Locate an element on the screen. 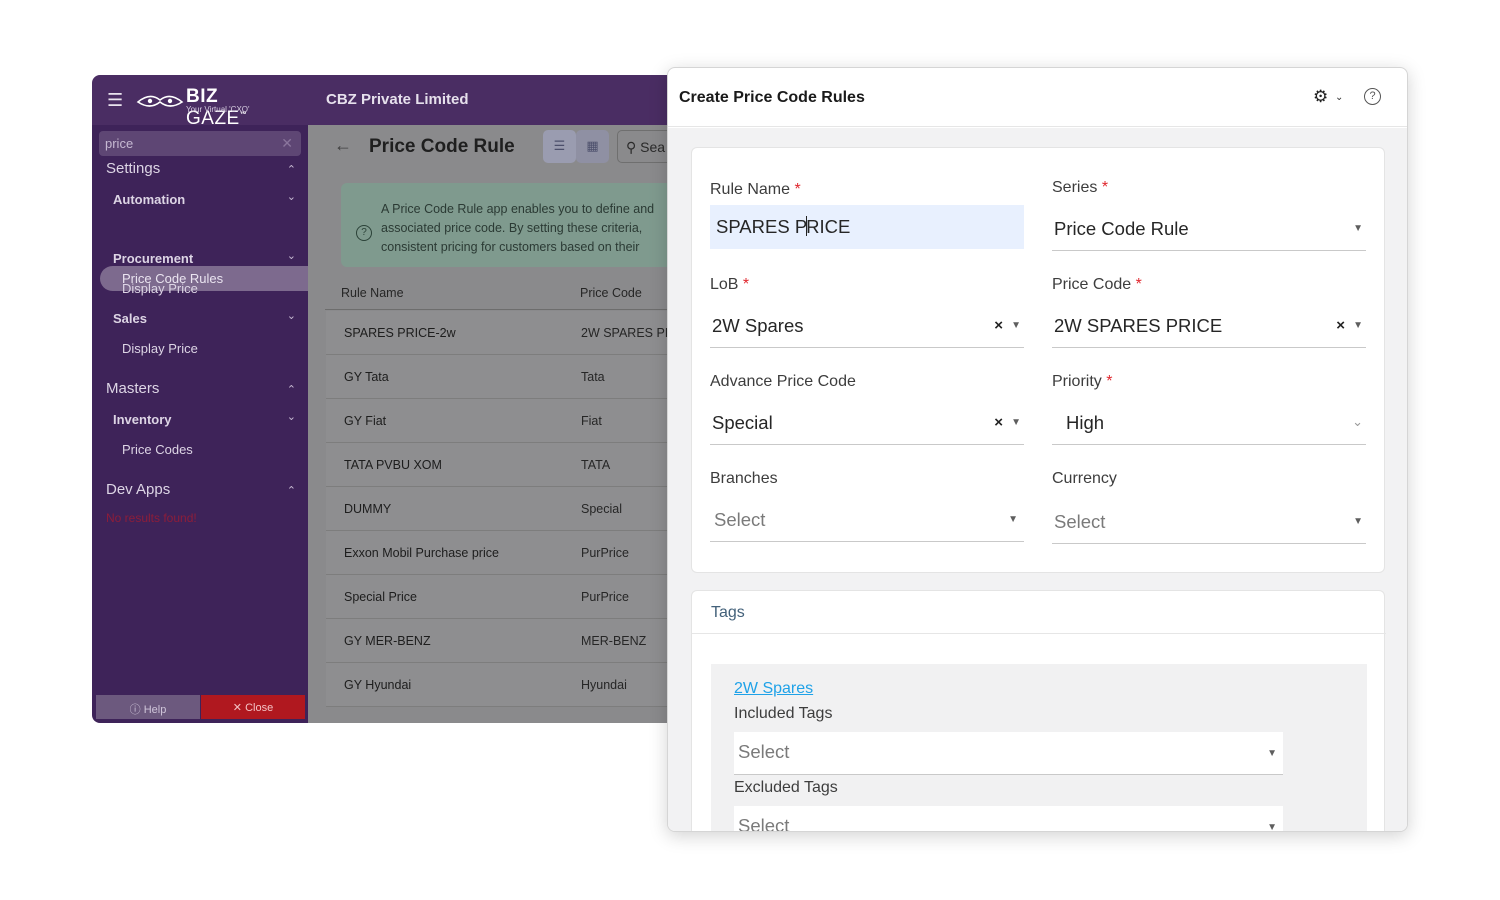  excluded-tags-label: Excluded Tags is located at coordinates (786, 787).